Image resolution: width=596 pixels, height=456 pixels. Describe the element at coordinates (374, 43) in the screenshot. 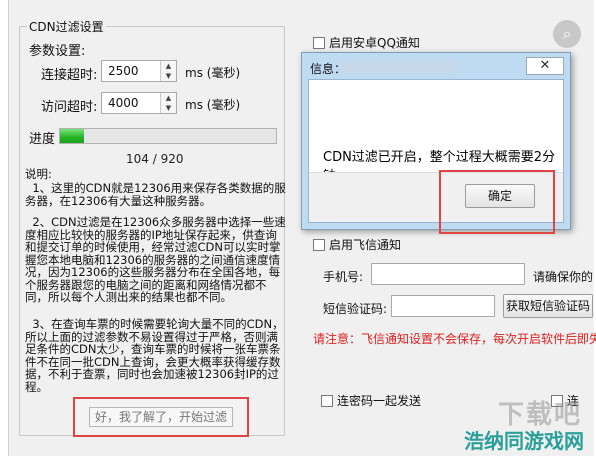

I see `android-qq-label: 启用安卓QQ通知` at that location.